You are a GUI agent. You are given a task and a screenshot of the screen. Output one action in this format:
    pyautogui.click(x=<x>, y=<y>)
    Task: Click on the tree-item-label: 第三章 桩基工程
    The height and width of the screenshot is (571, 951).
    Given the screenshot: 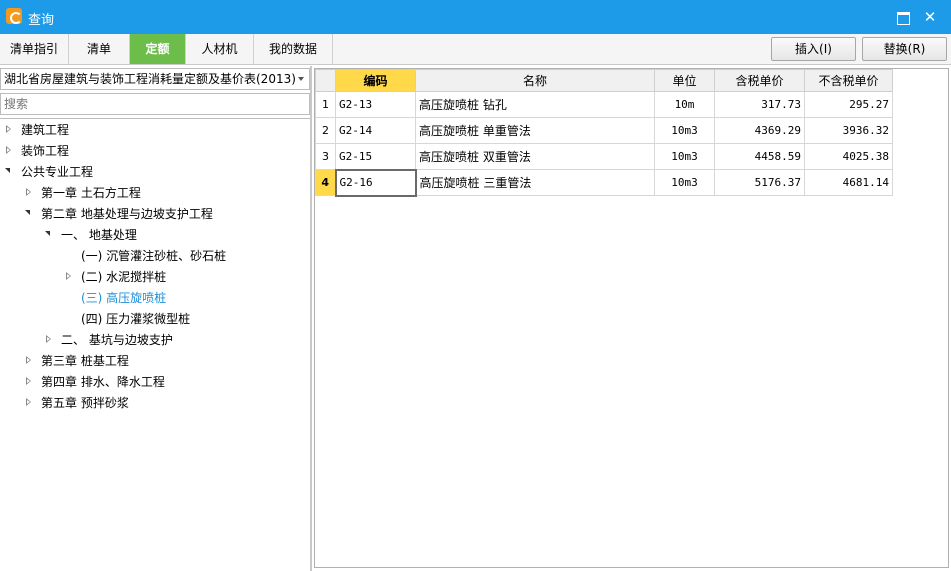 What is the action you would take?
    pyautogui.click(x=85, y=361)
    